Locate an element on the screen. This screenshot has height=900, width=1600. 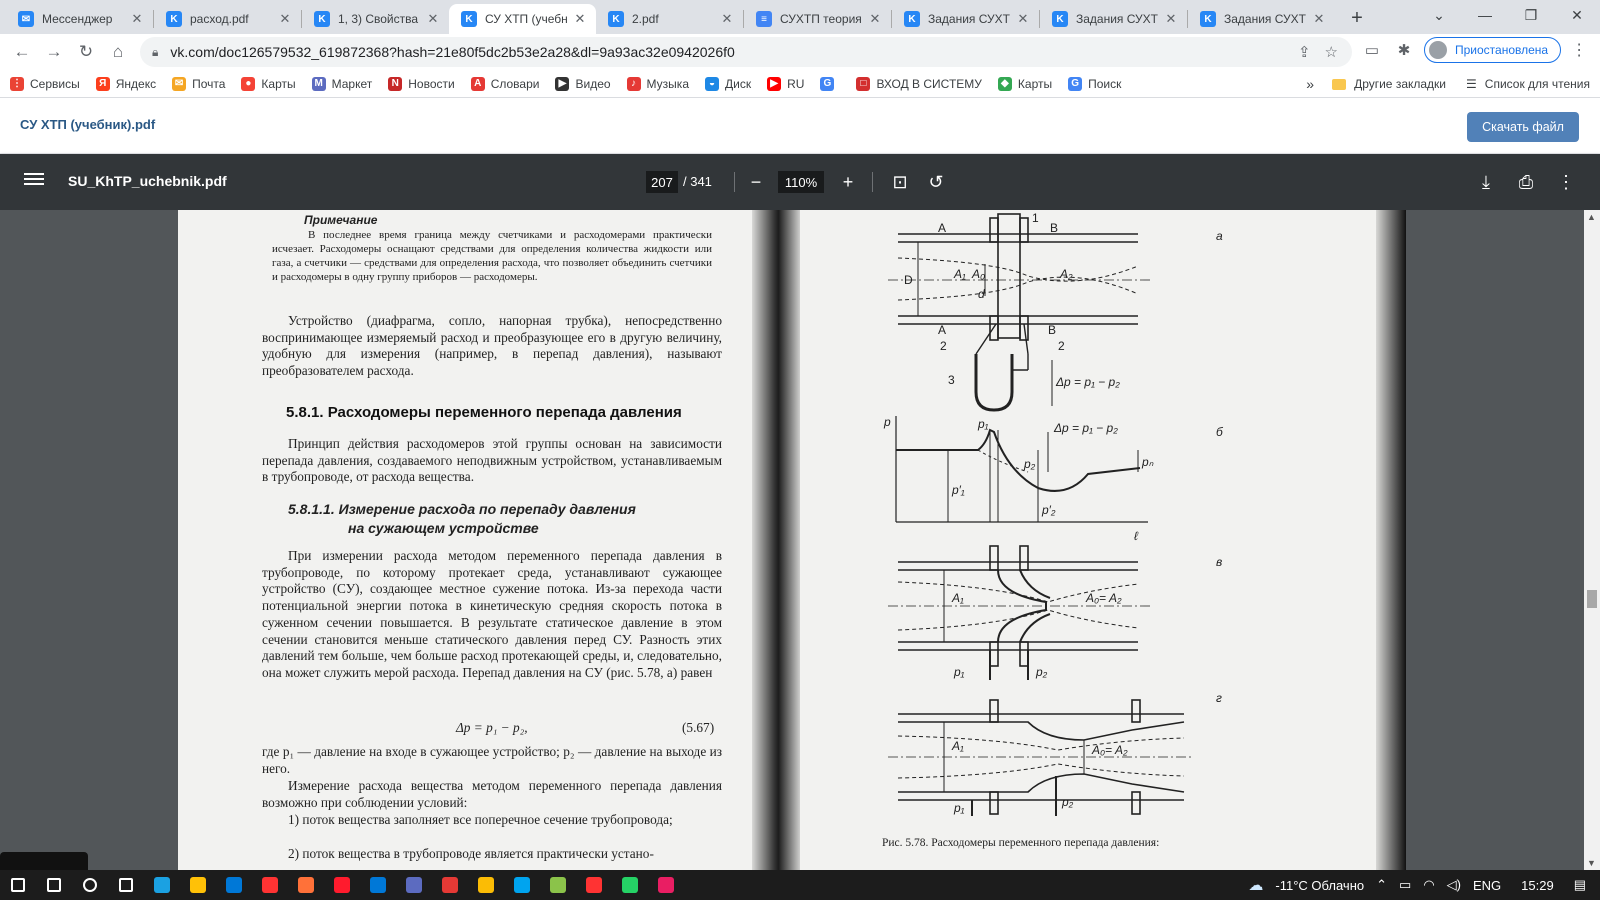
bookmark-item: ● Карты is located at coordinates (268, 83).